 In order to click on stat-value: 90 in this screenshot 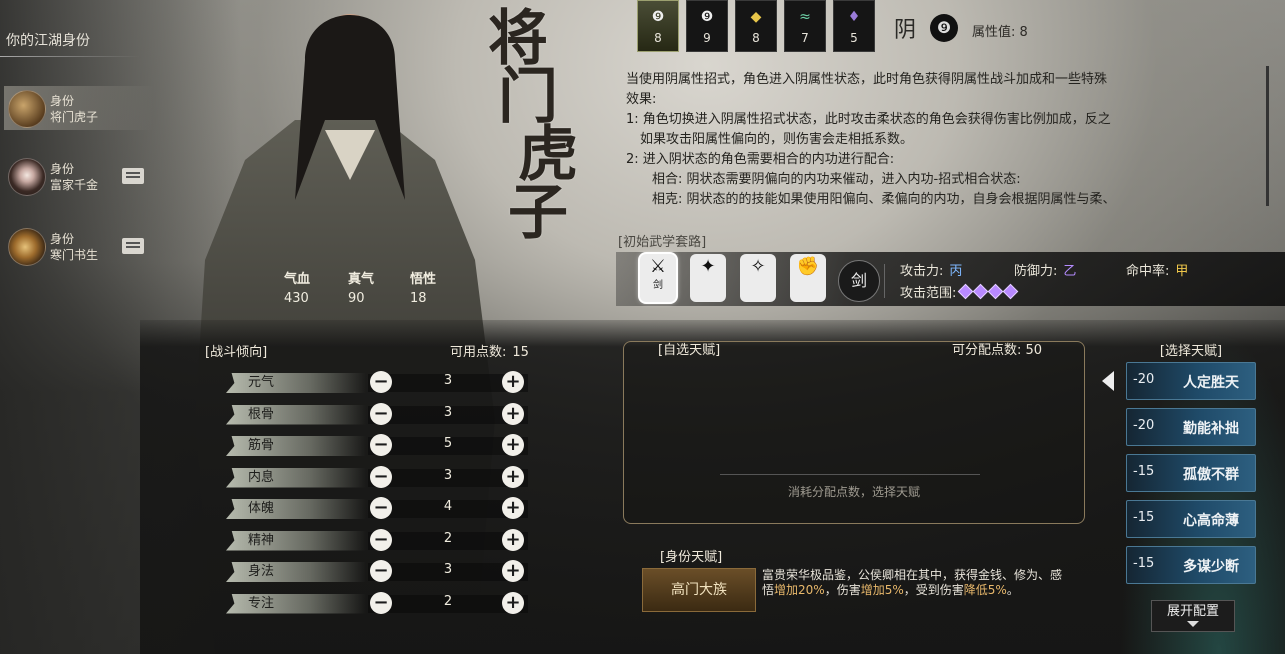, I will do `click(356, 298)`.